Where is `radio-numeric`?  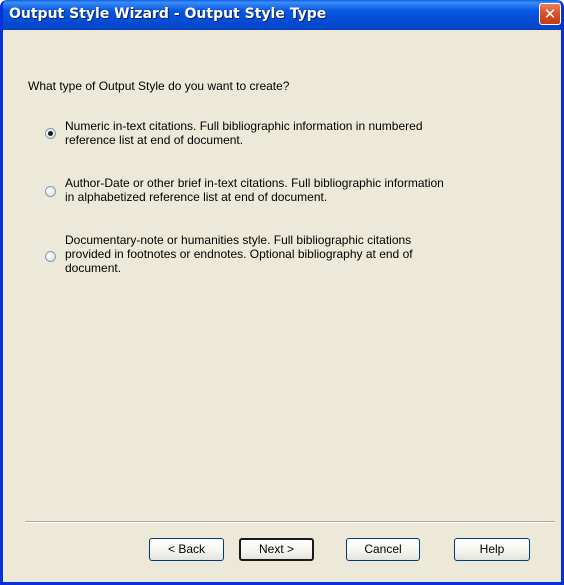
radio-numeric is located at coordinates (50, 133).